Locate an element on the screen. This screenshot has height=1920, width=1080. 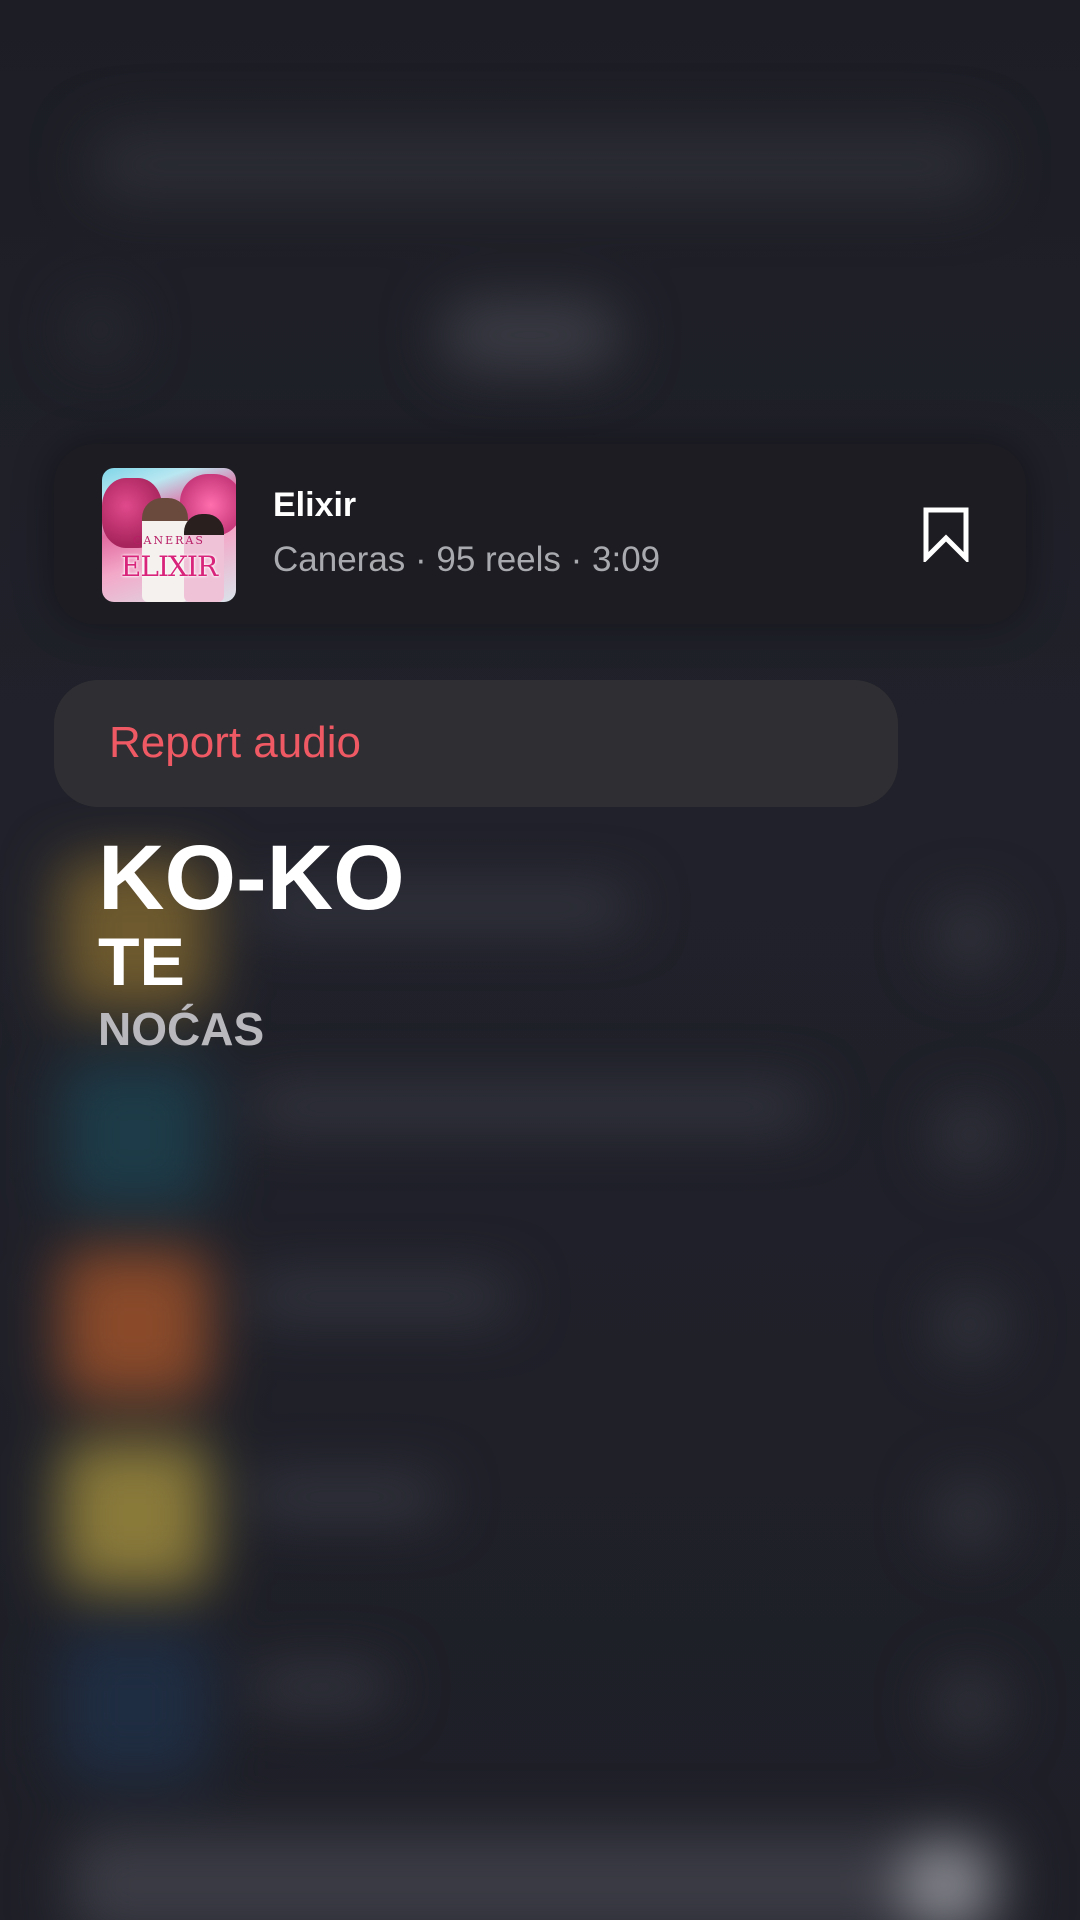
album-art: CANERAS ELIXIR is located at coordinates (169, 535).